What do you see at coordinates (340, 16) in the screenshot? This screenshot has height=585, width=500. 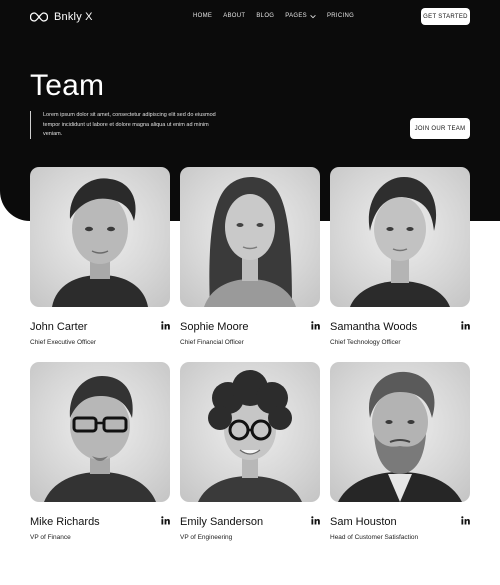 I see `nav-pricing: PRICING` at bounding box center [340, 16].